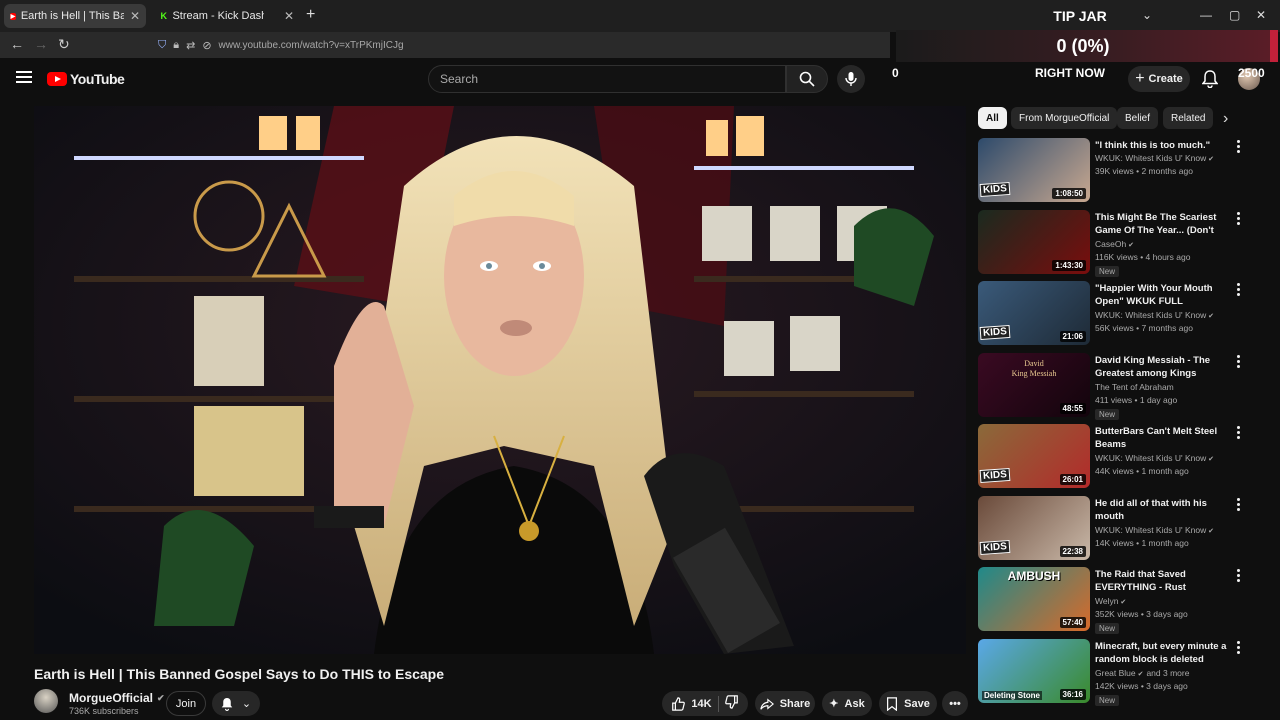 The width and height of the screenshot is (1280, 720). Describe the element at coordinates (236, 703) in the screenshot. I see `subscribed-notifications-button: ⌄` at that location.